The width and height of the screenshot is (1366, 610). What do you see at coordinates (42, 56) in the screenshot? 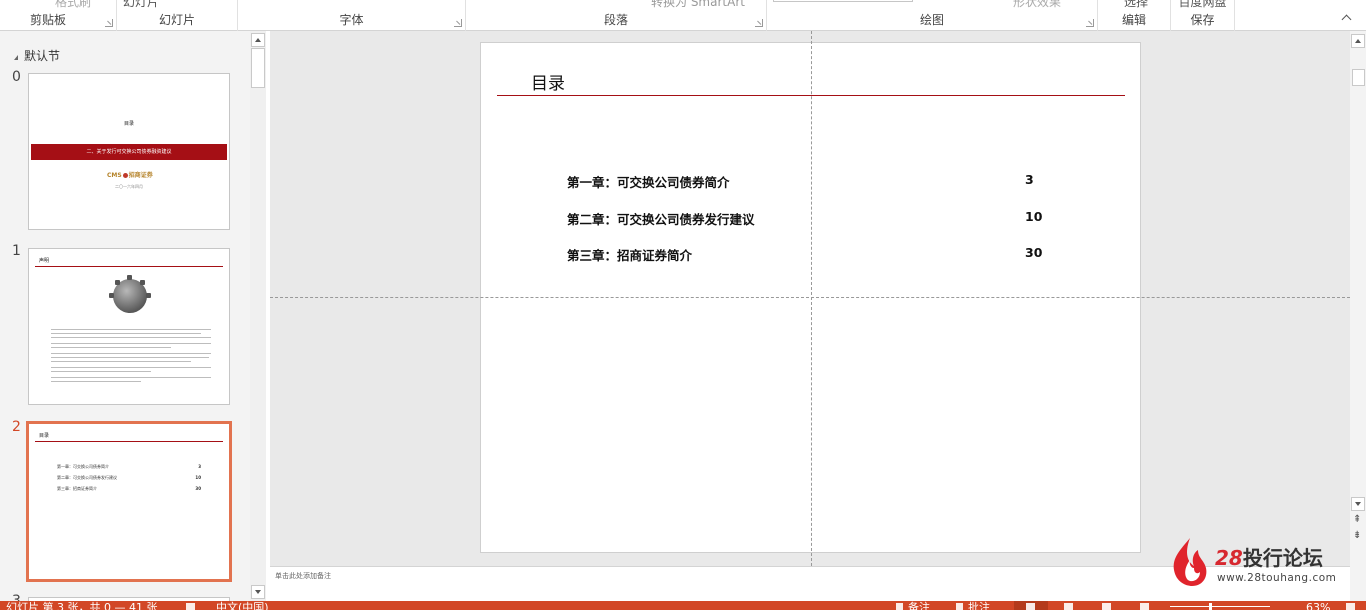
I see `section-name: 默认节` at bounding box center [42, 56].